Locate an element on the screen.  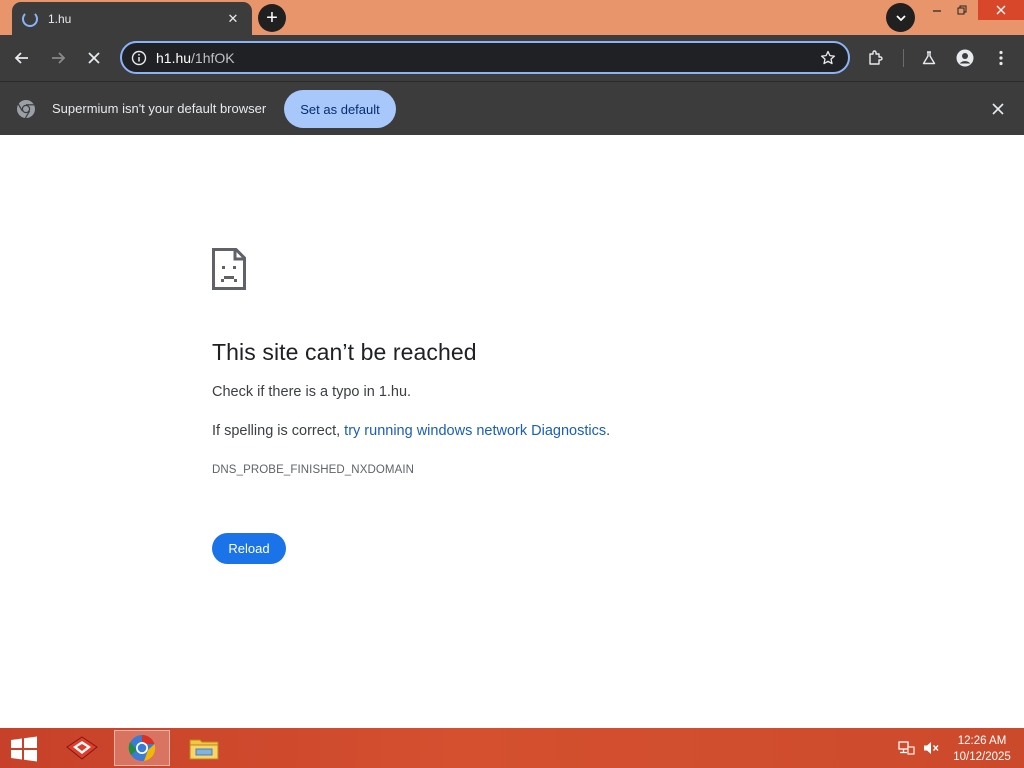
file-explorer-icon is located at coordinates (204, 749).